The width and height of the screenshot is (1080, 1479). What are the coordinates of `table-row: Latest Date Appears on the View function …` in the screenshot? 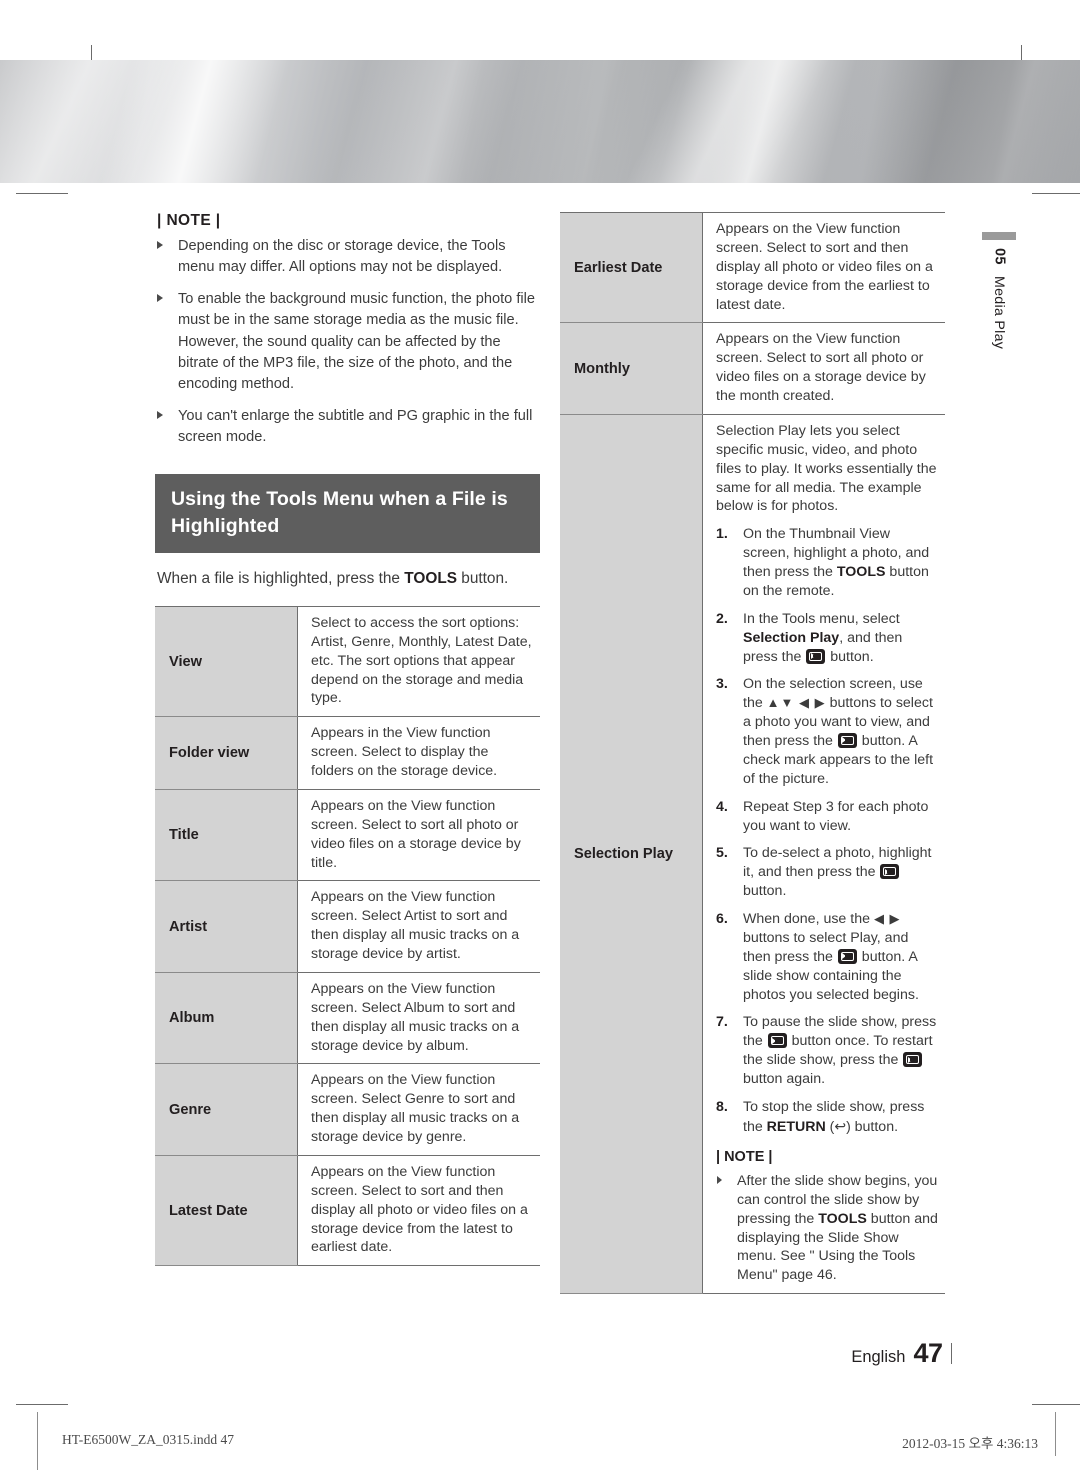 It's located at (347, 1211).